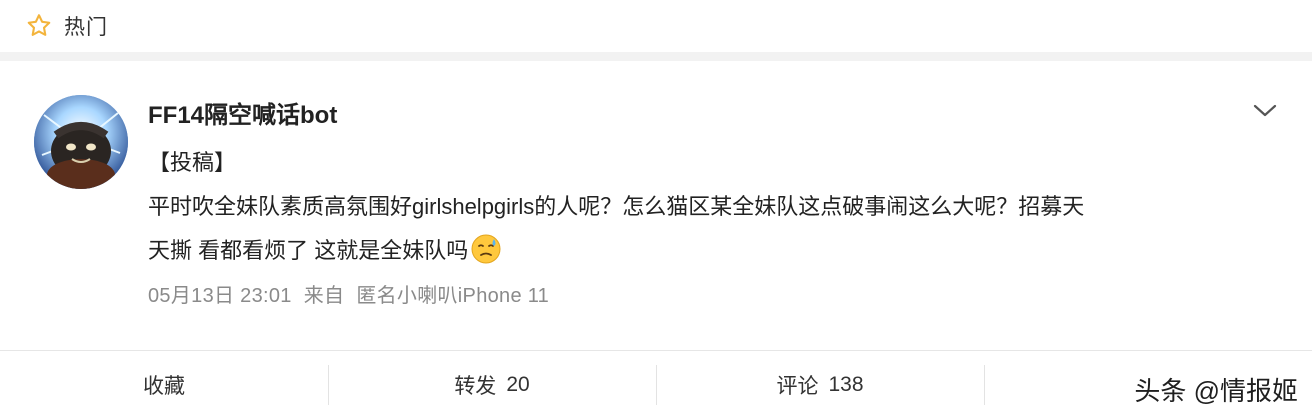 Image resolution: width=1312 pixels, height=419 pixels. What do you see at coordinates (718, 251) in the screenshot?
I see `post-text-line-2: 天撕 看都看烦了 这就是全妹队吗` at bounding box center [718, 251].